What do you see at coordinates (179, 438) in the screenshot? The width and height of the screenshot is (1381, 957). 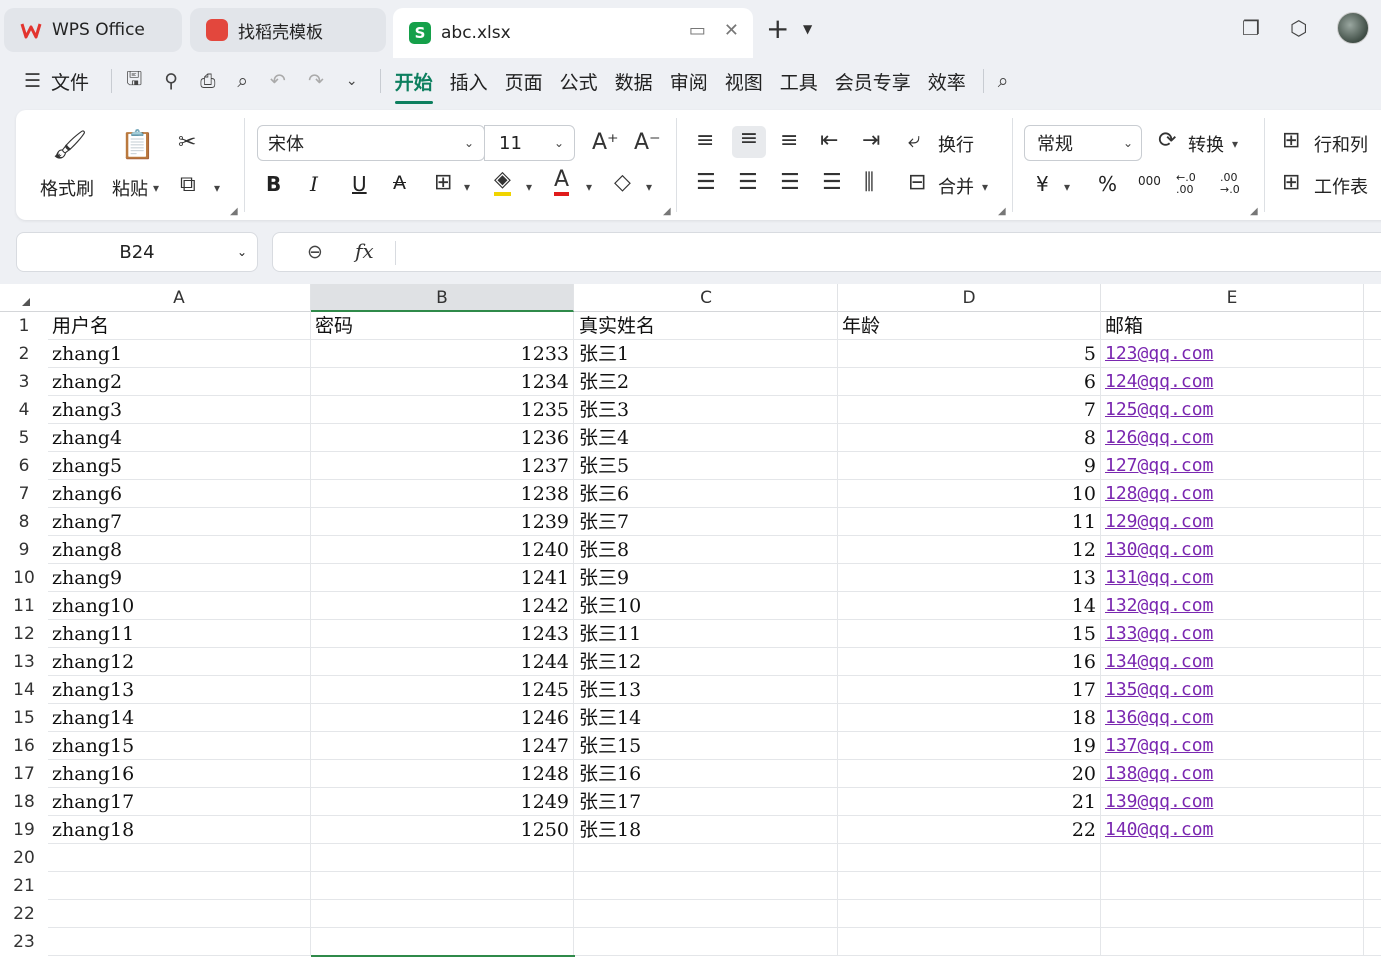 I see `cell-a5: zhang4` at bounding box center [179, 438].